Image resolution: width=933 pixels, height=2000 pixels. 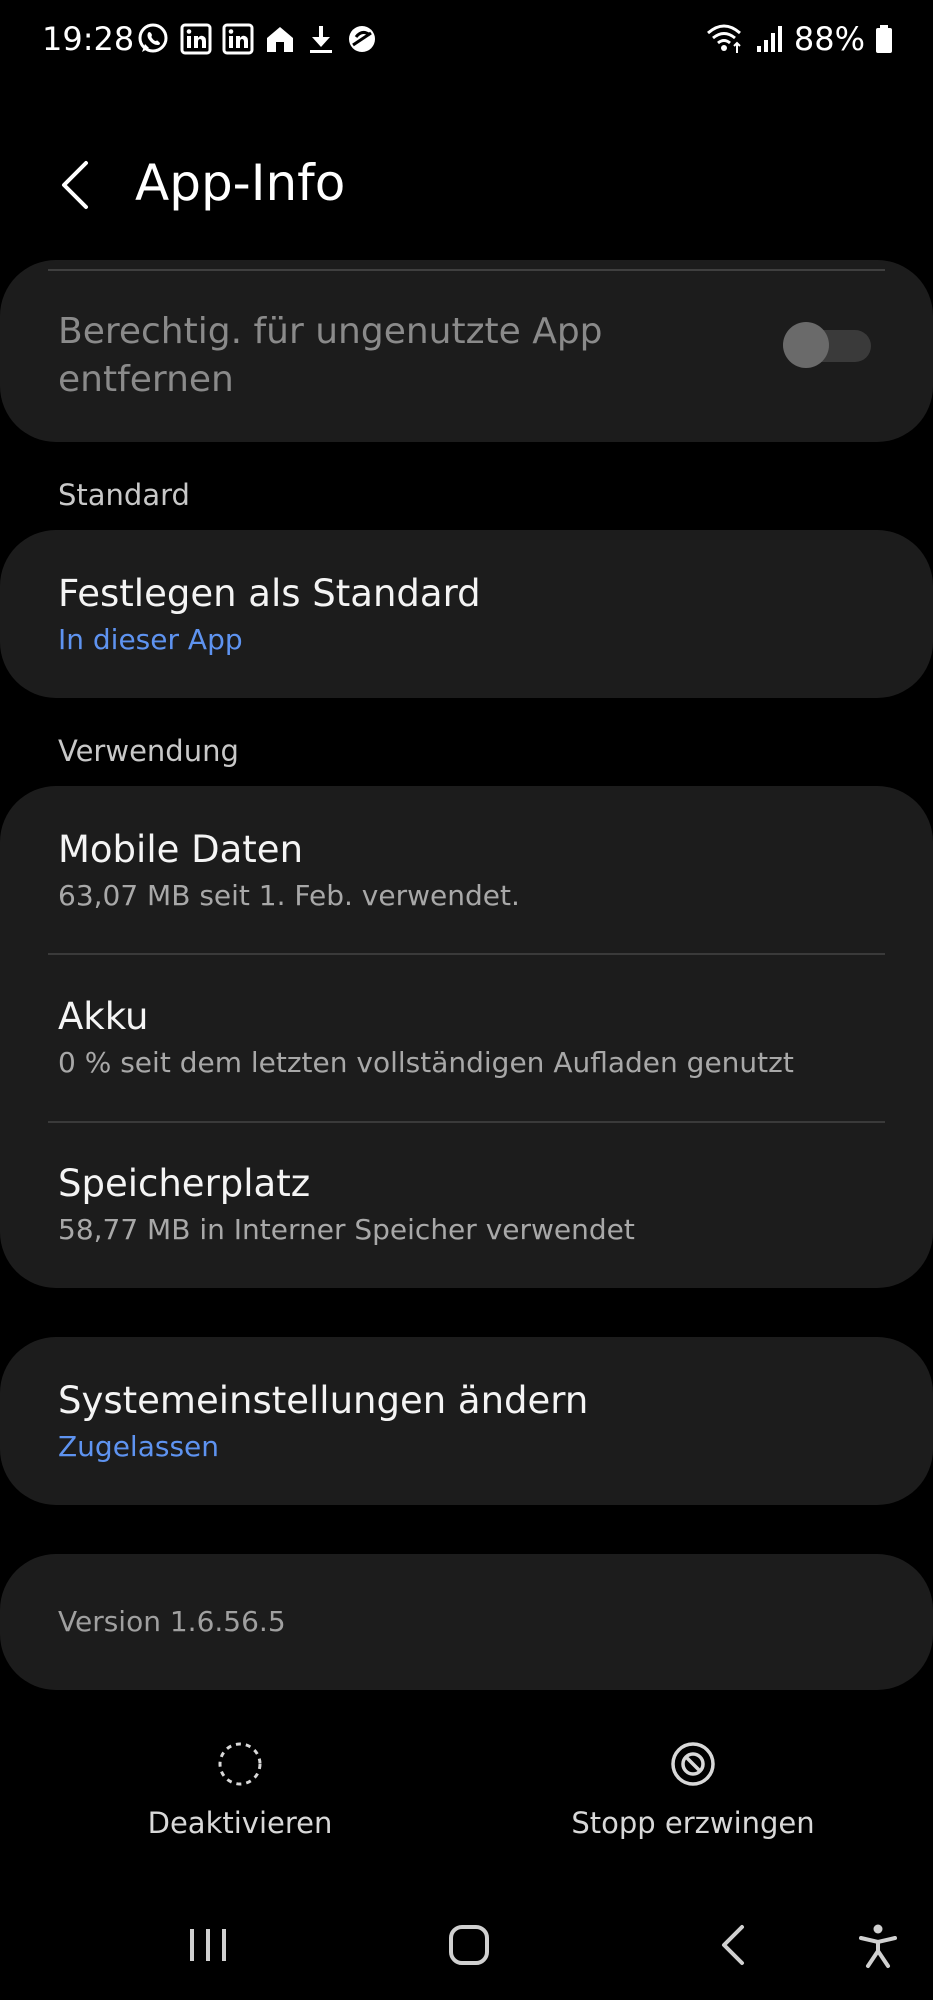 I want to click on bottom-actions: Deaktivieren Stopp erzwingen, so click(x=466, y=1805).